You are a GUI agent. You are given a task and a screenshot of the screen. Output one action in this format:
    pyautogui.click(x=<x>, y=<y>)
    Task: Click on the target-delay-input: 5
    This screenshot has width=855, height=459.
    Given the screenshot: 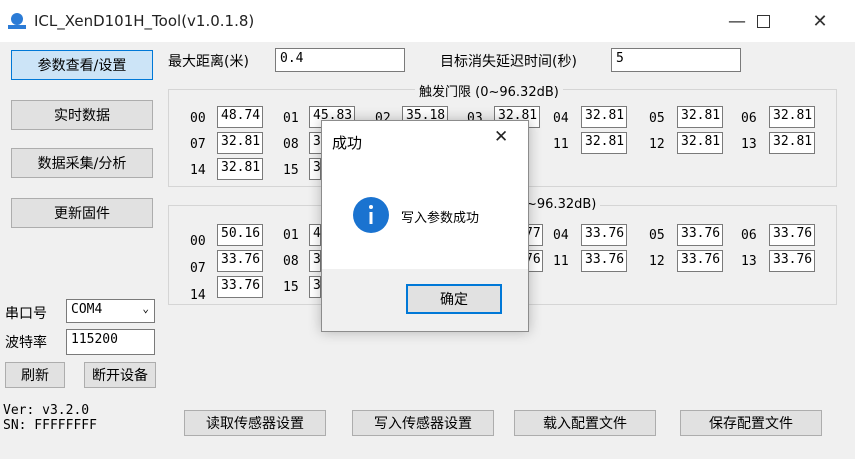 What is the action you would take?
    pyautogui.click(x=676, y=60)
    